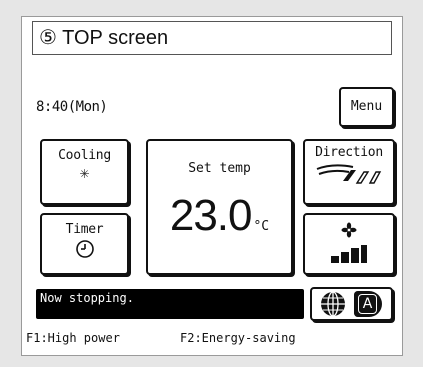 This screenshot has width=423, height=367. I want to click on set-temp-value: 23.0, so click(211, 215).